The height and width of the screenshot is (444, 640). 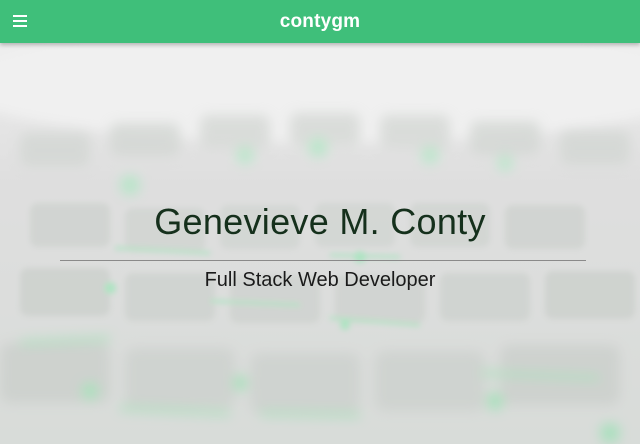 I want to click on site-brand: contygm, so click(x=320, y=22).